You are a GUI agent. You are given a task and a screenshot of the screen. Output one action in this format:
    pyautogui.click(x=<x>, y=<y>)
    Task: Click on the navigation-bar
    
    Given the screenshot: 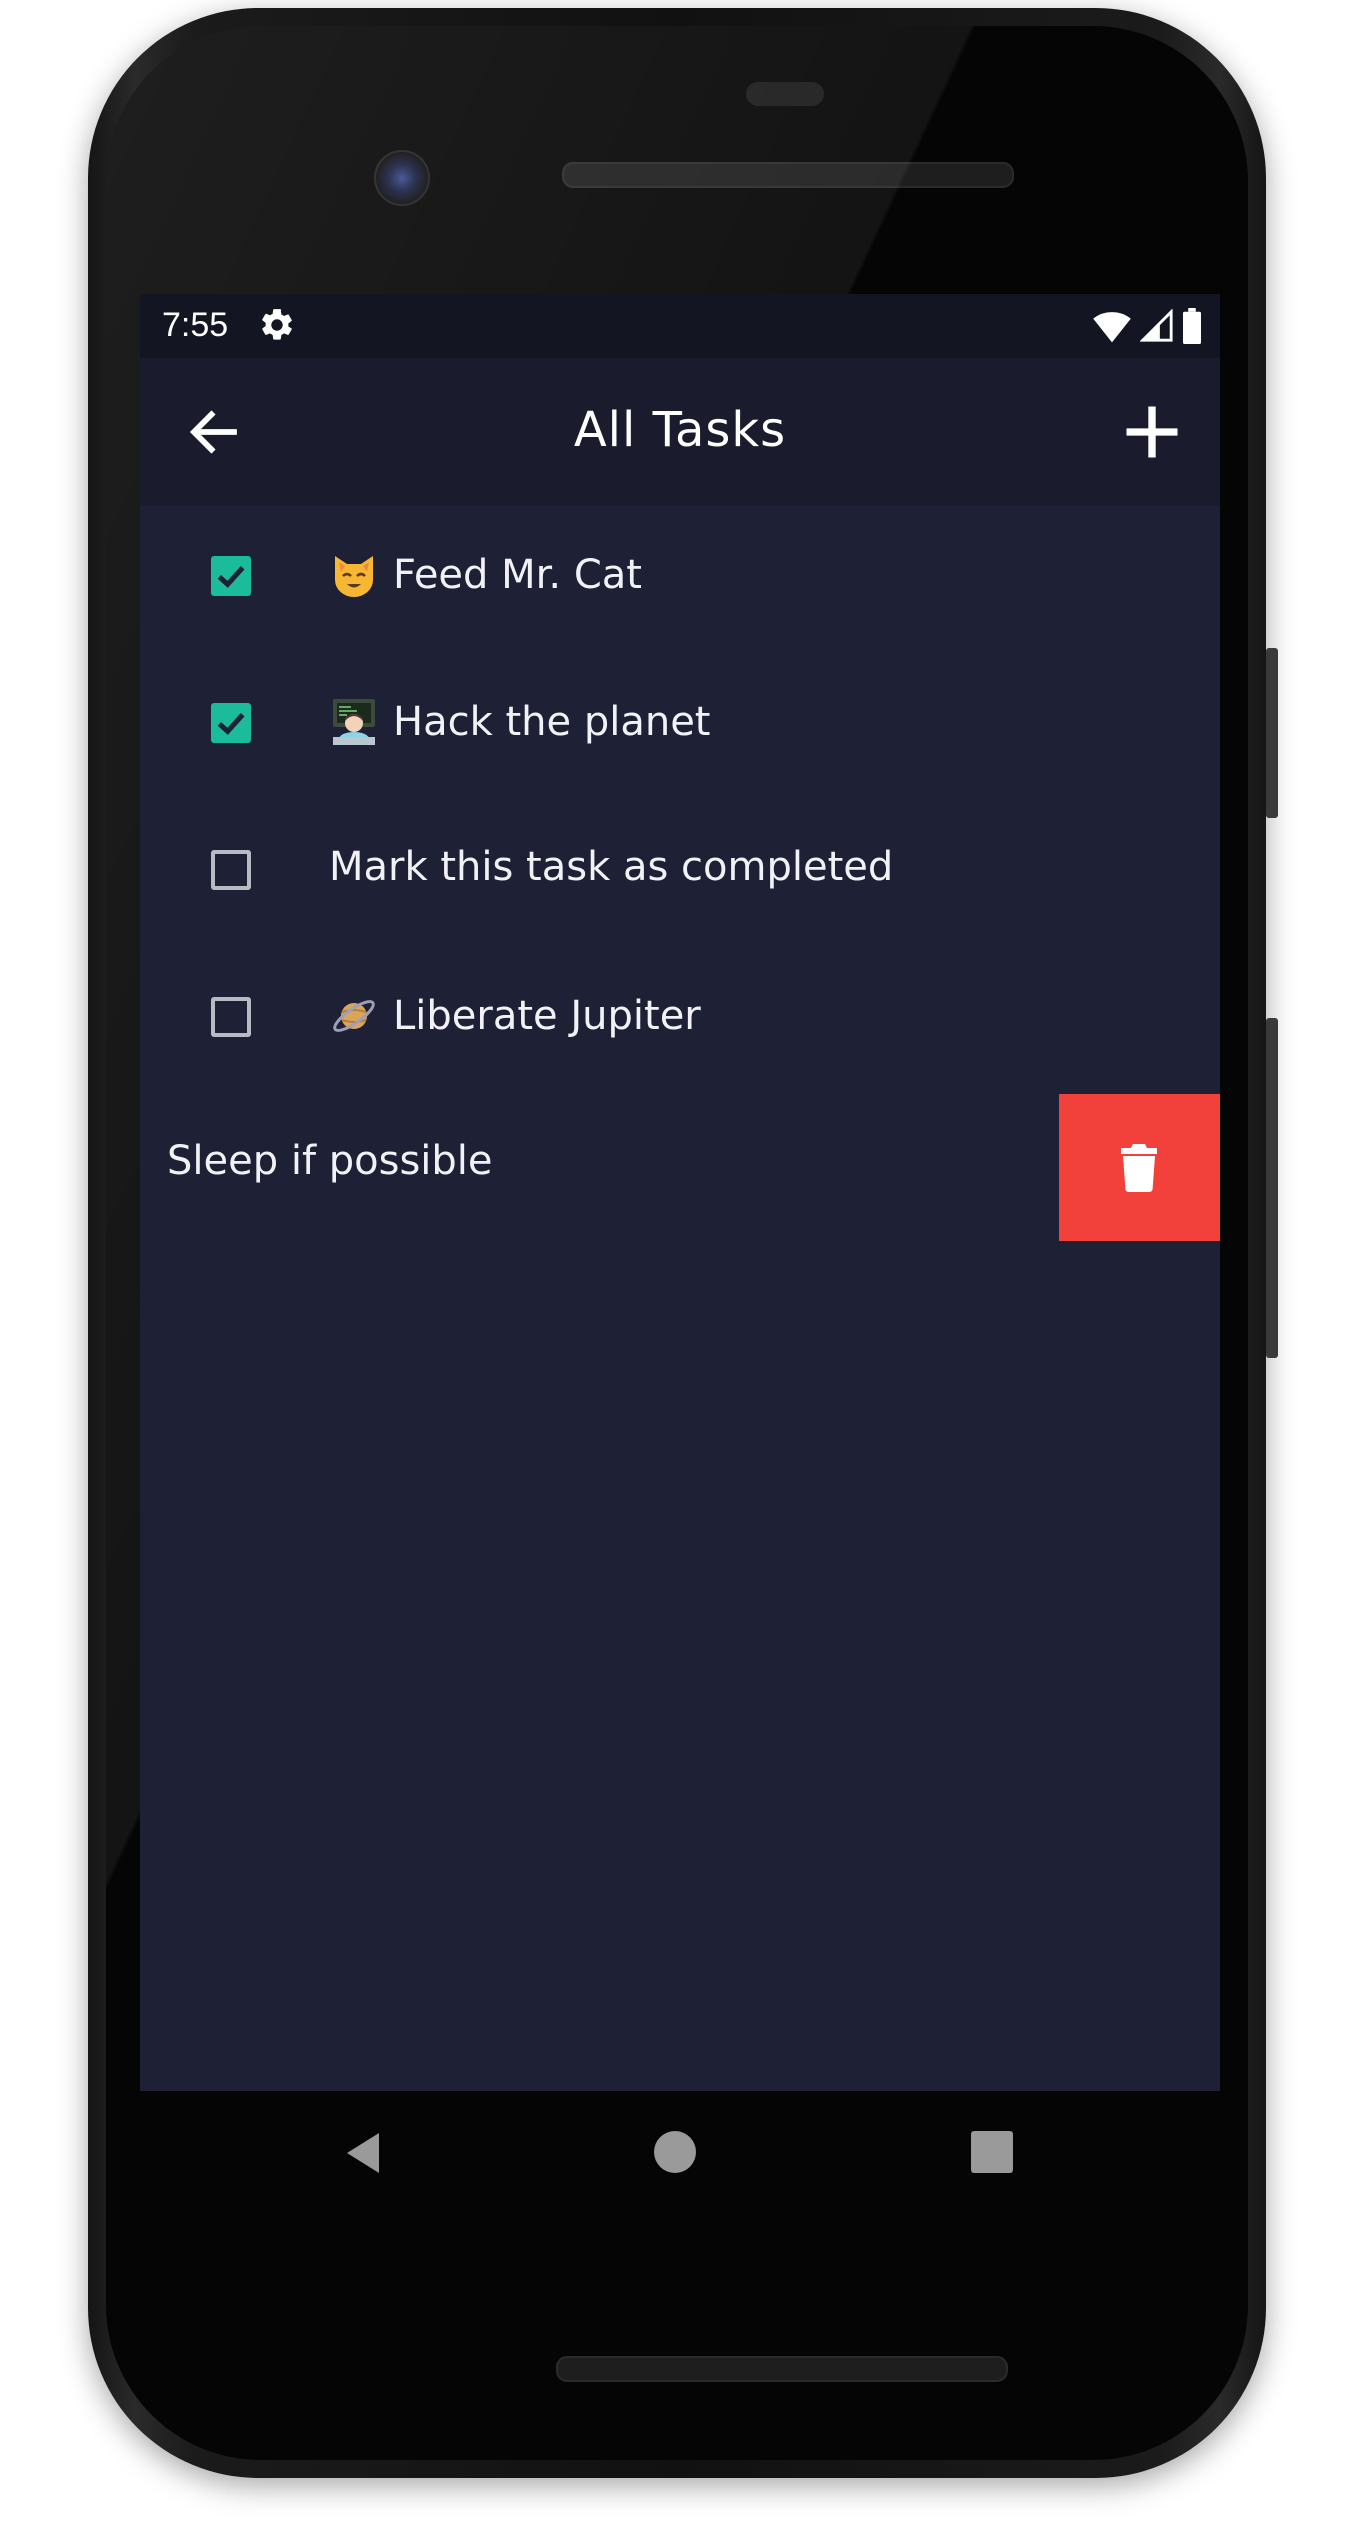 What is the action you would take?
    pyautogui.click(x=680, y=2151)
    